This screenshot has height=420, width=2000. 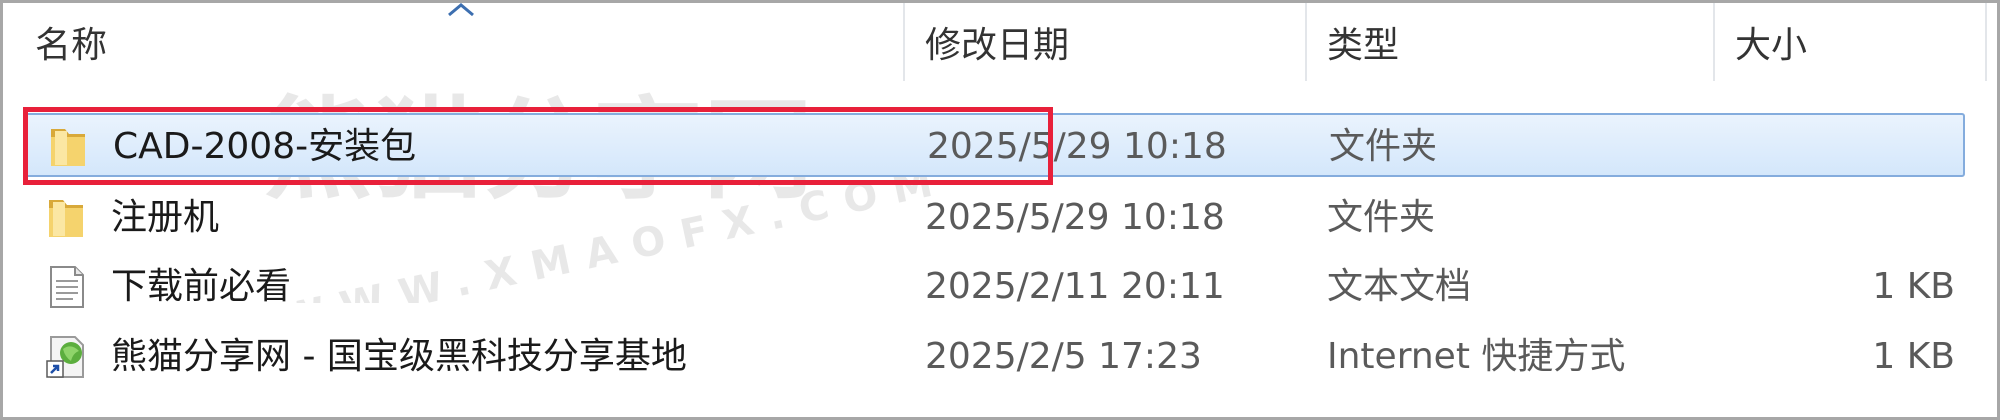 I want to click on file-name: 下载前必看, so click(x=201, y=286).